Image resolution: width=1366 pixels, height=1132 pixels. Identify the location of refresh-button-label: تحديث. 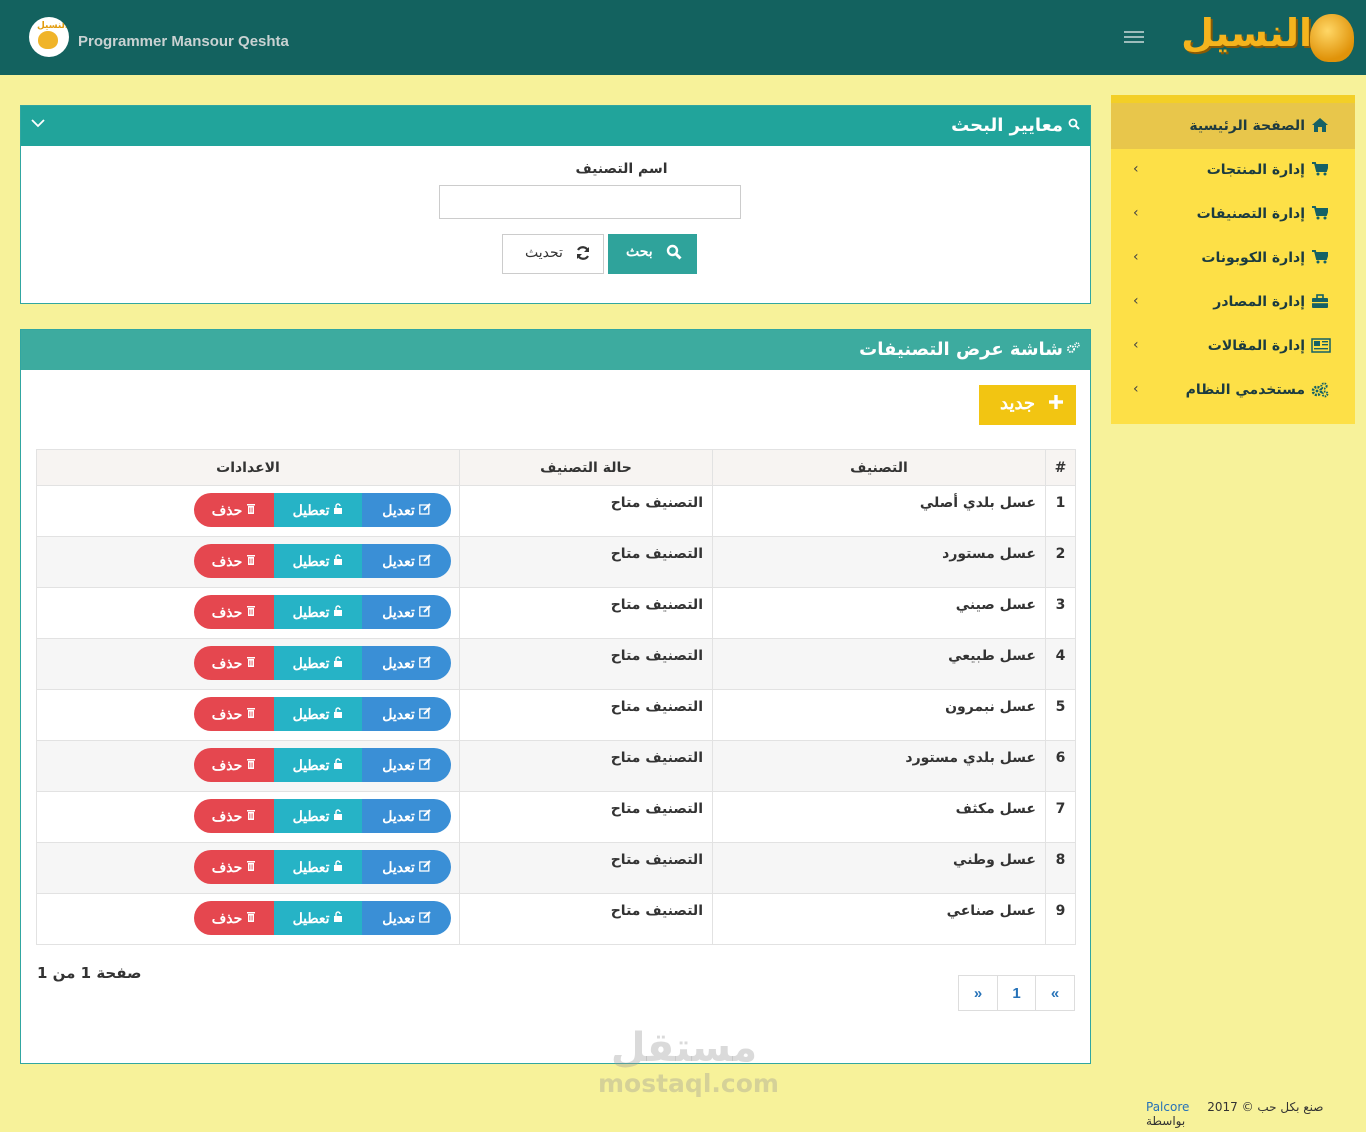
(544, 252).